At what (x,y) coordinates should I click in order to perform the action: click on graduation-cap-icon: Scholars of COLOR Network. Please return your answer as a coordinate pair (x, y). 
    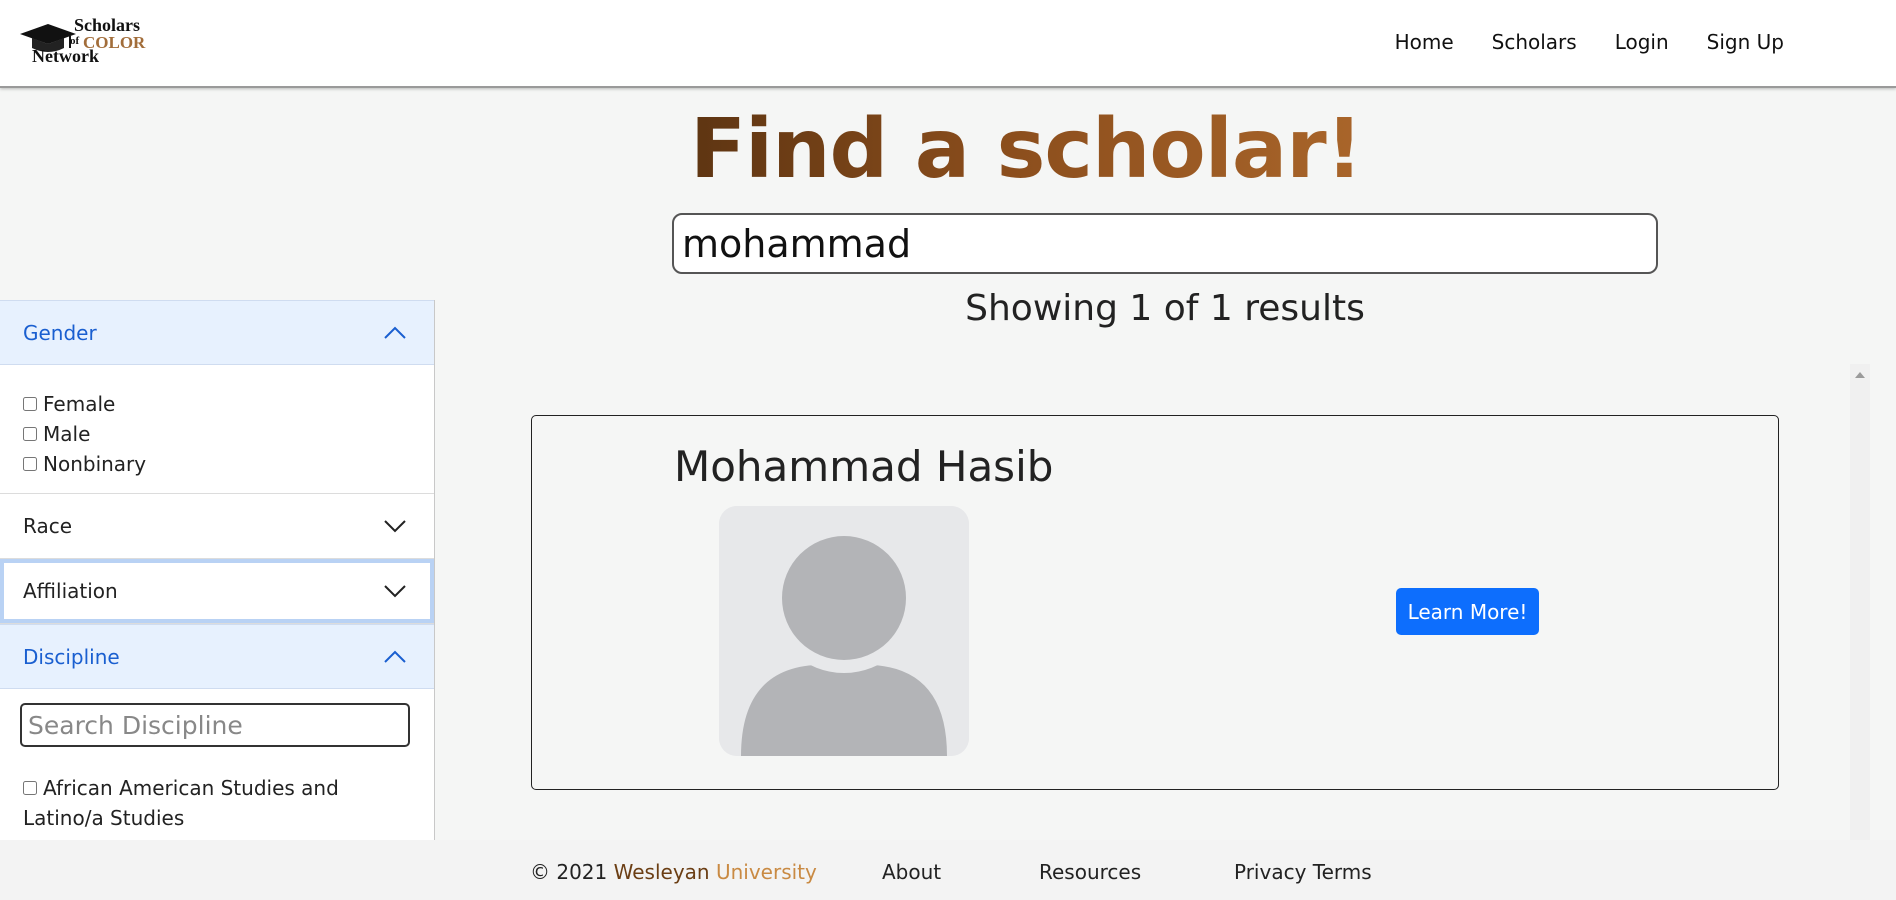
    Looking at the image, I should click on (83, 40).